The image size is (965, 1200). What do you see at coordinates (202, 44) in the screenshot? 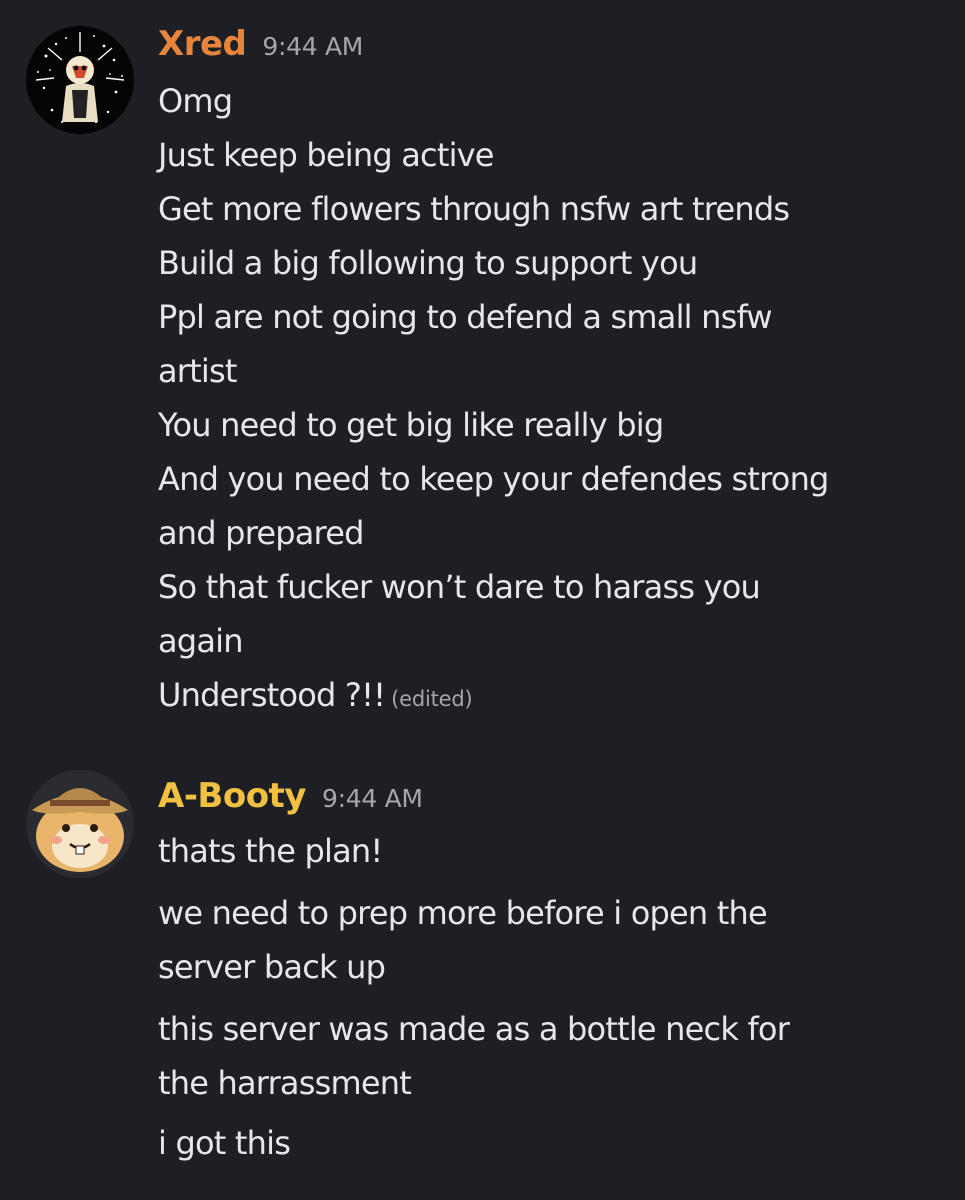
I see `author-name: Xred` at bounding box center [202, 44].